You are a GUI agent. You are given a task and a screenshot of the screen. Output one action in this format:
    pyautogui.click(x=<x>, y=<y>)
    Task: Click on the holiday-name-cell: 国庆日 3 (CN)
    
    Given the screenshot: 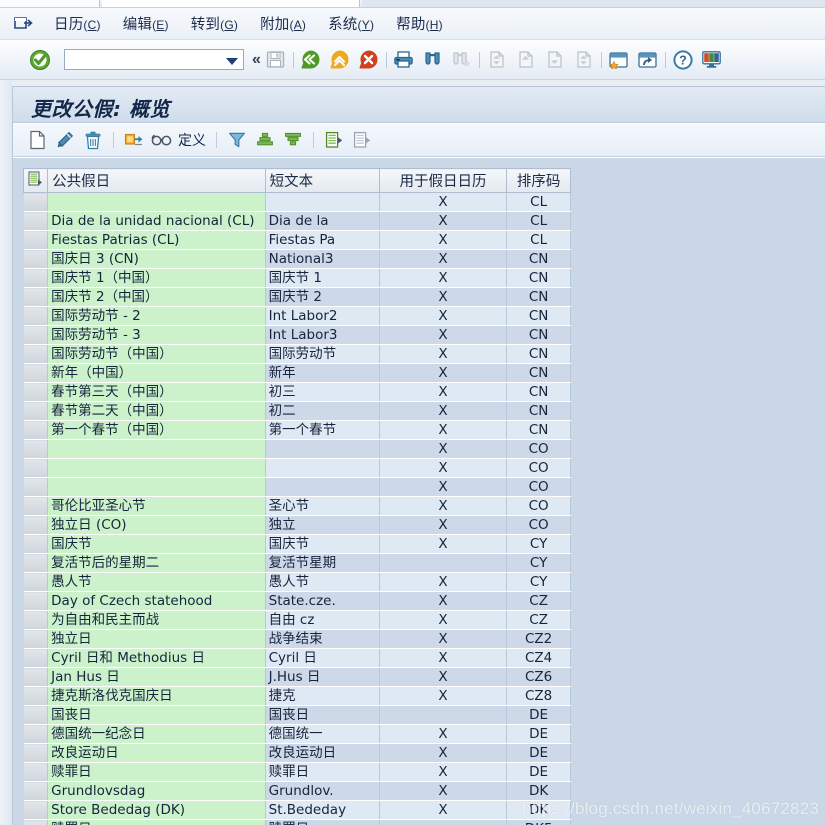 What is the action you would take?
    pyautogui.click(x=156, y=259)
    